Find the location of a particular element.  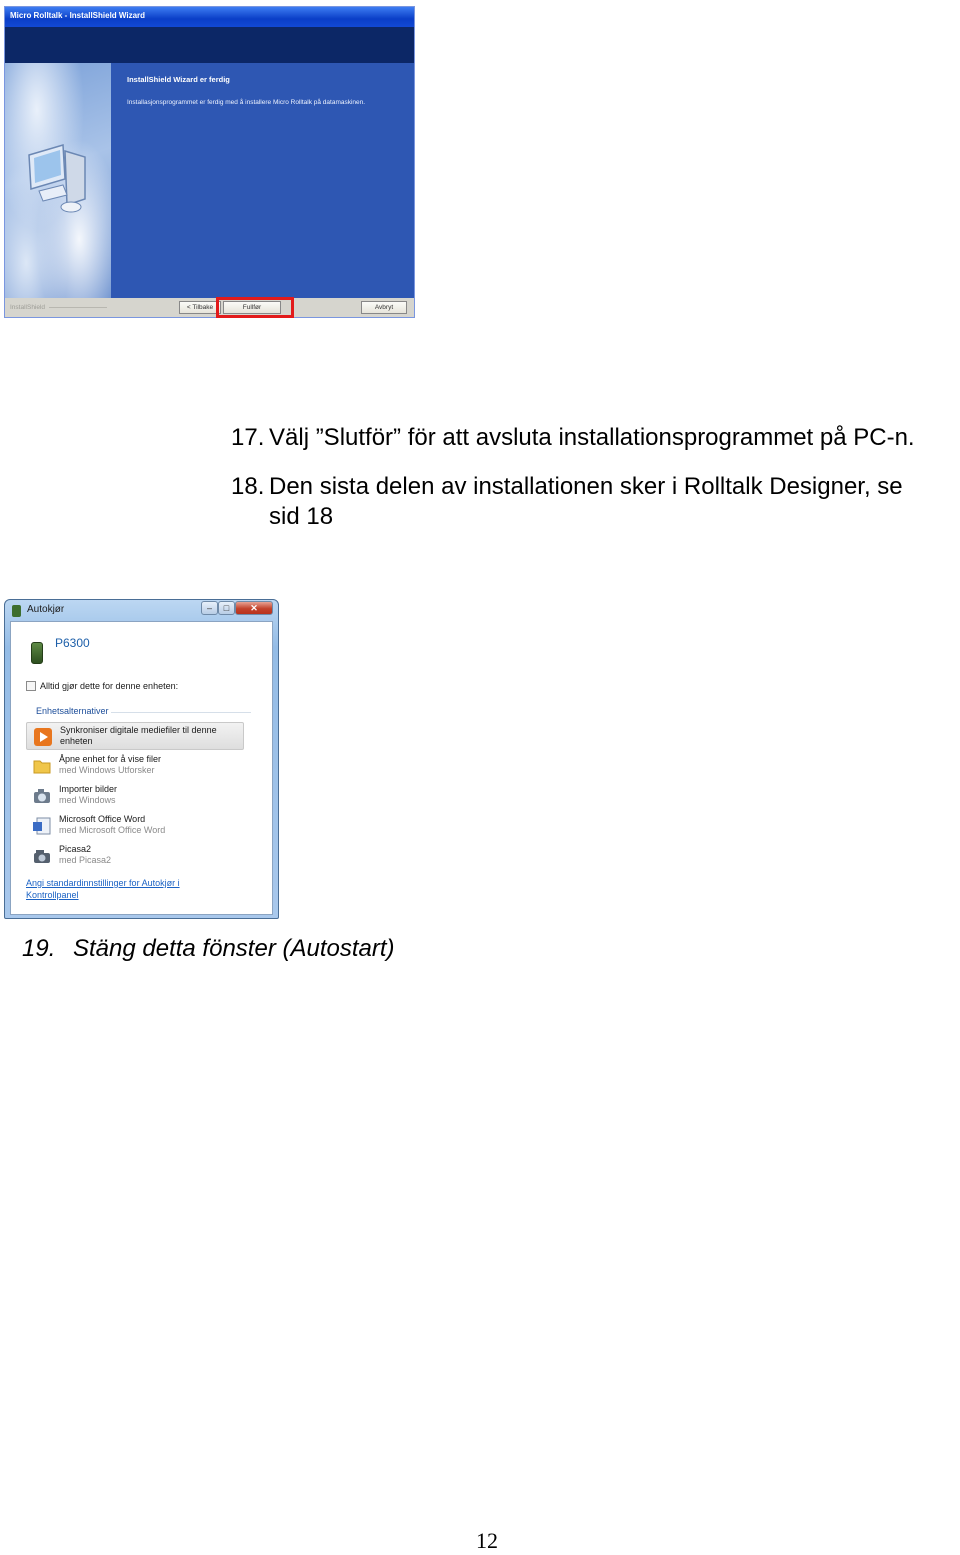

step-text: Stäng detta fönster (Autostart) is located at coordinates (234, 948).